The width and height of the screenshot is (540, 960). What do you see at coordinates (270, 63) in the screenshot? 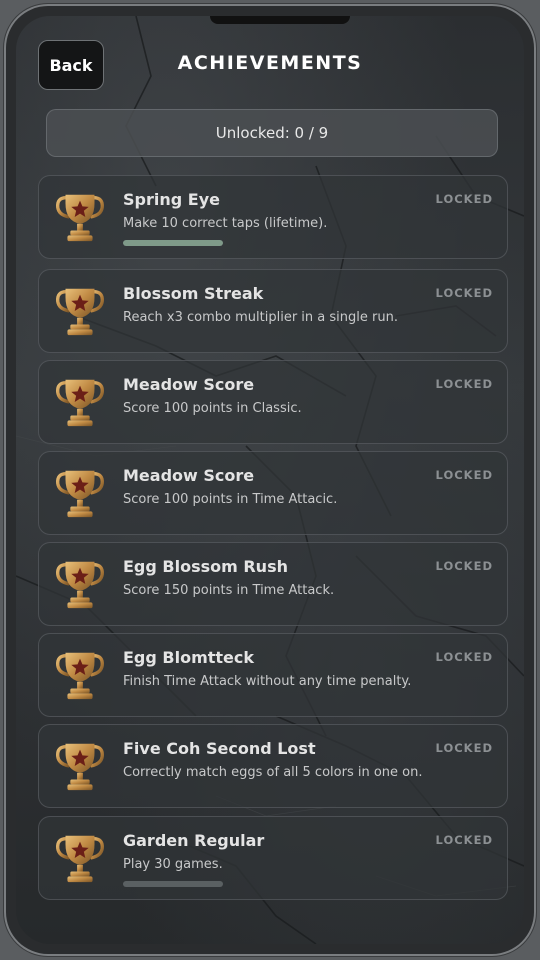
I see `page-title: ACHIEVEMENTS` at bounding box center [270, 63].